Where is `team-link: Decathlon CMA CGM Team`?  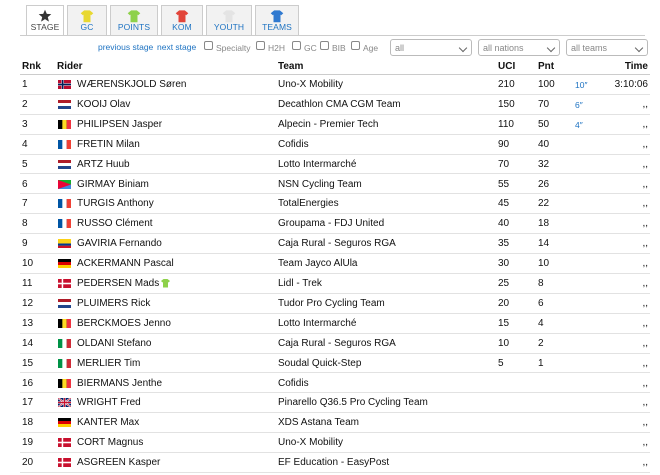
team-link: Decathlon CMA CGM Team is located at coordinates (339, 104).